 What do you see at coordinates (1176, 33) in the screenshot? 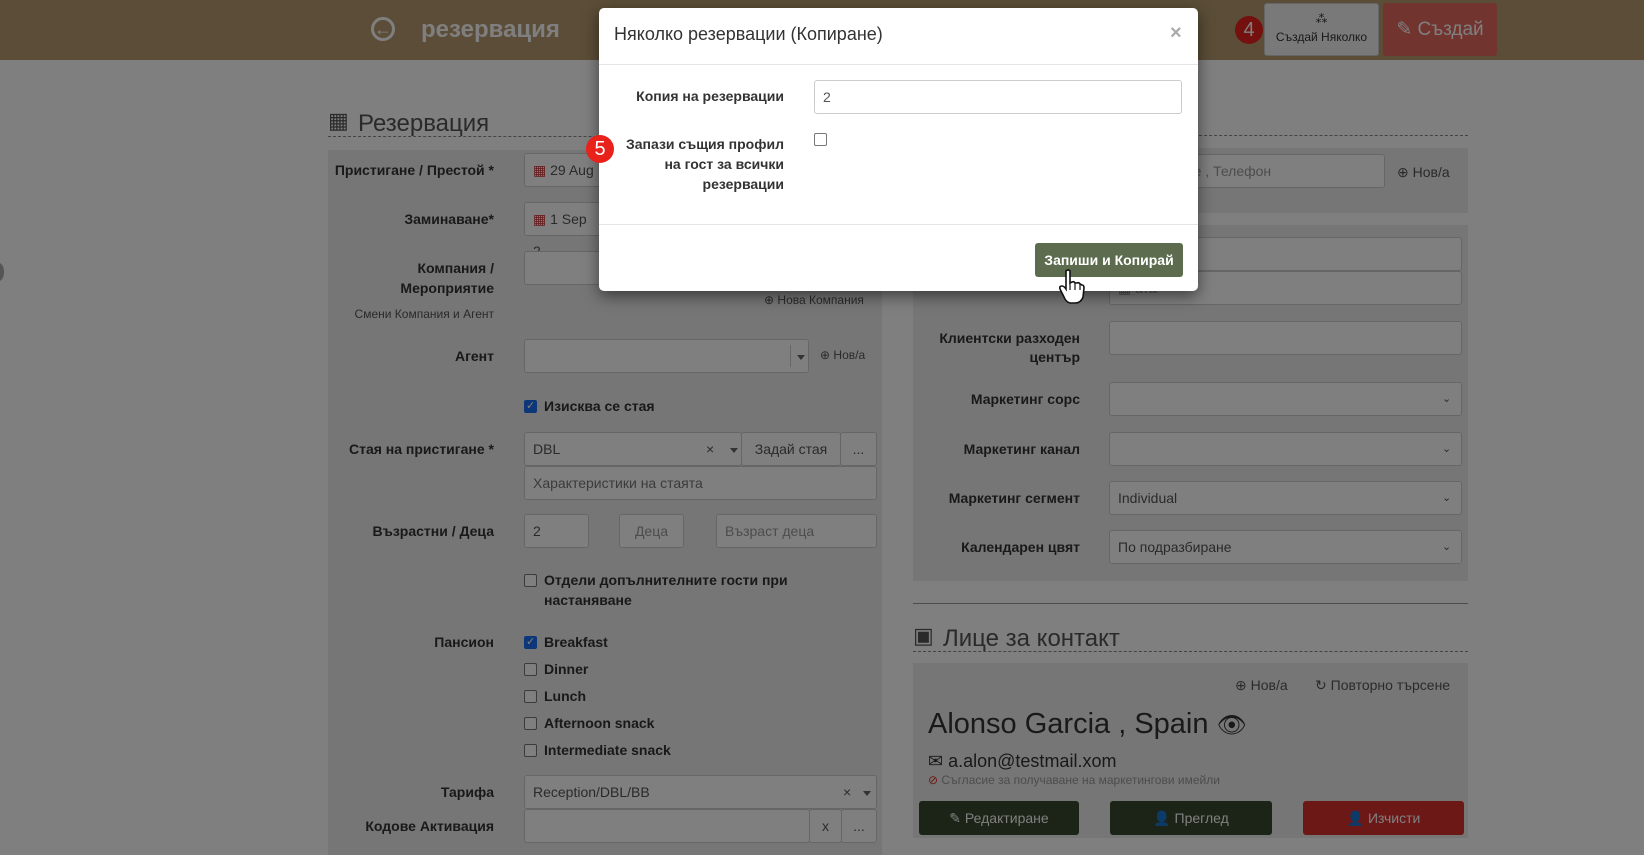
I see `close-icon: ×` at bounding box center [1176, 33].